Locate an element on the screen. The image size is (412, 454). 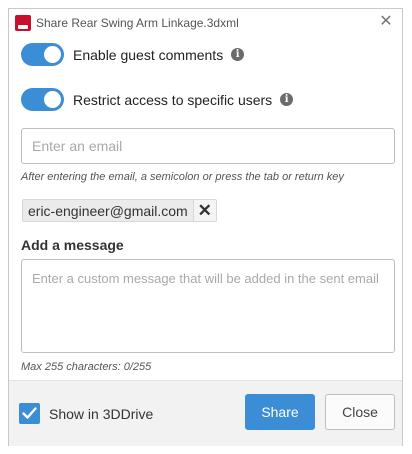
show-in-3ddrive-checkbox is located at coordinates (29, 413).